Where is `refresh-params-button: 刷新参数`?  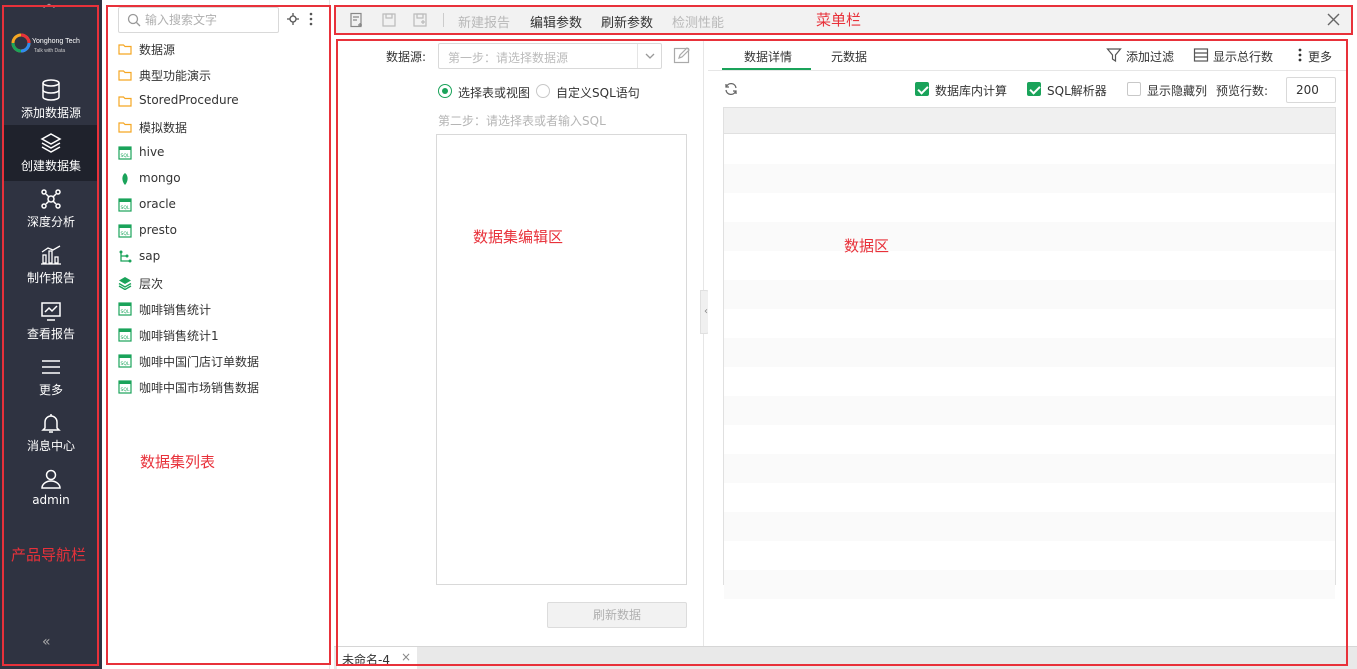
refresh-params-button: 刷新参数 is located at coordinates (627, 21).